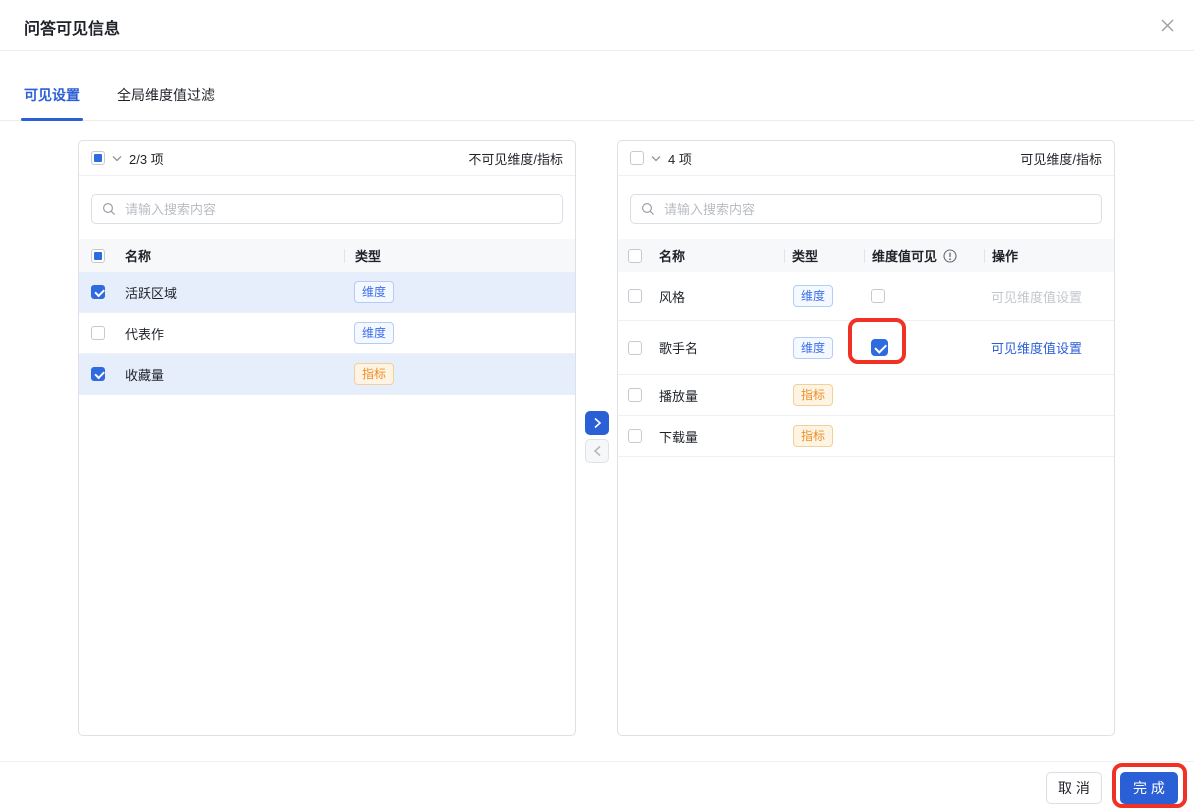 This screenshot has width=1194, height=810. I want to click on close-icon, so click(1167, 25).